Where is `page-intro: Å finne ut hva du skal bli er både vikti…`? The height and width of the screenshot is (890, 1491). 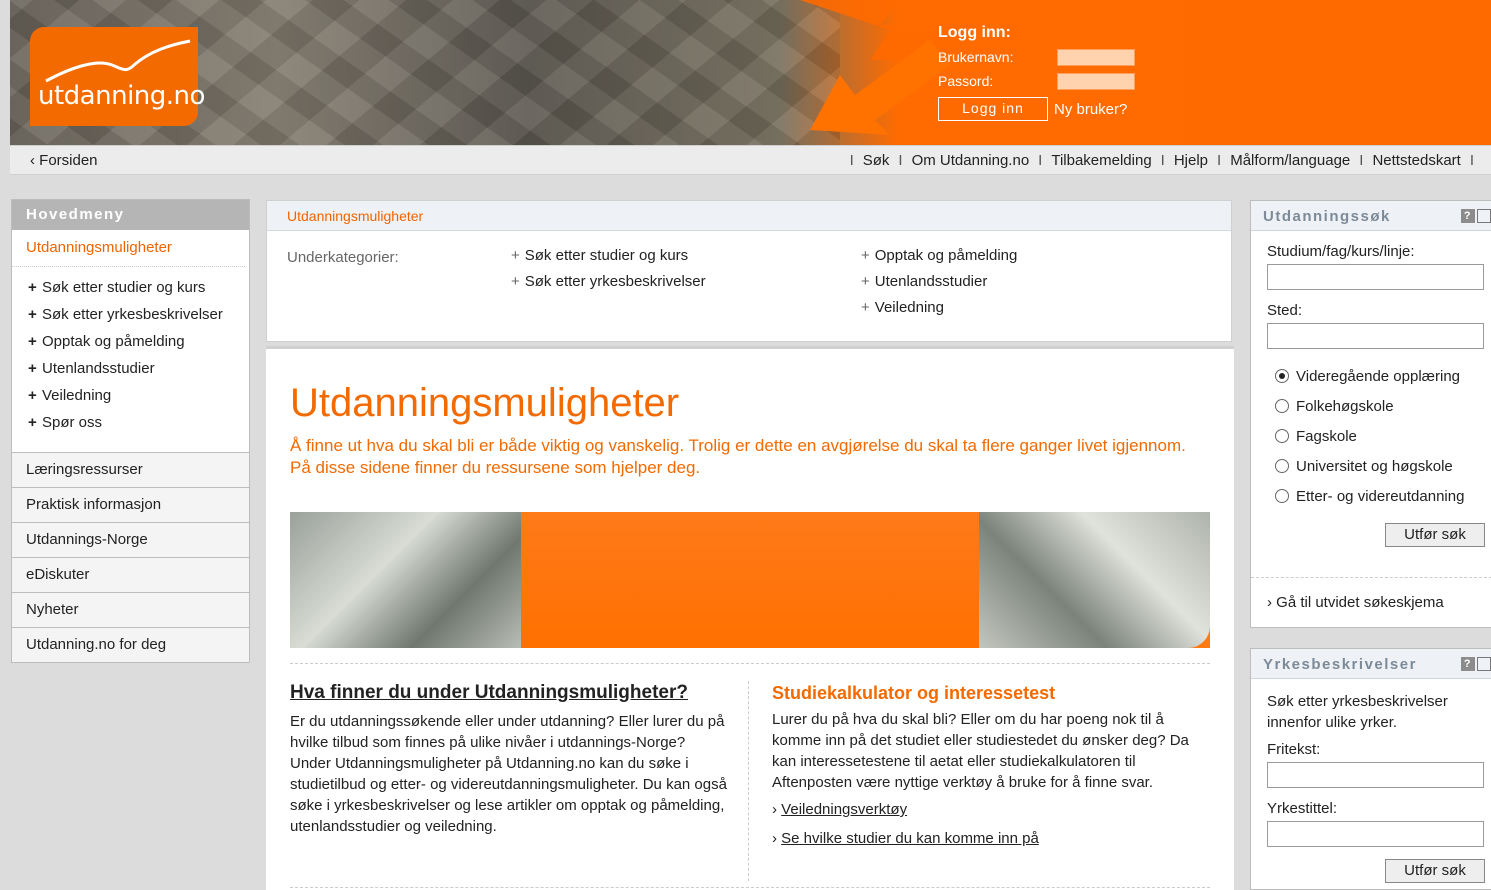
page-intro: Å finne ut hva du skal bli er både vikti… is located at coordinates (738, 456).